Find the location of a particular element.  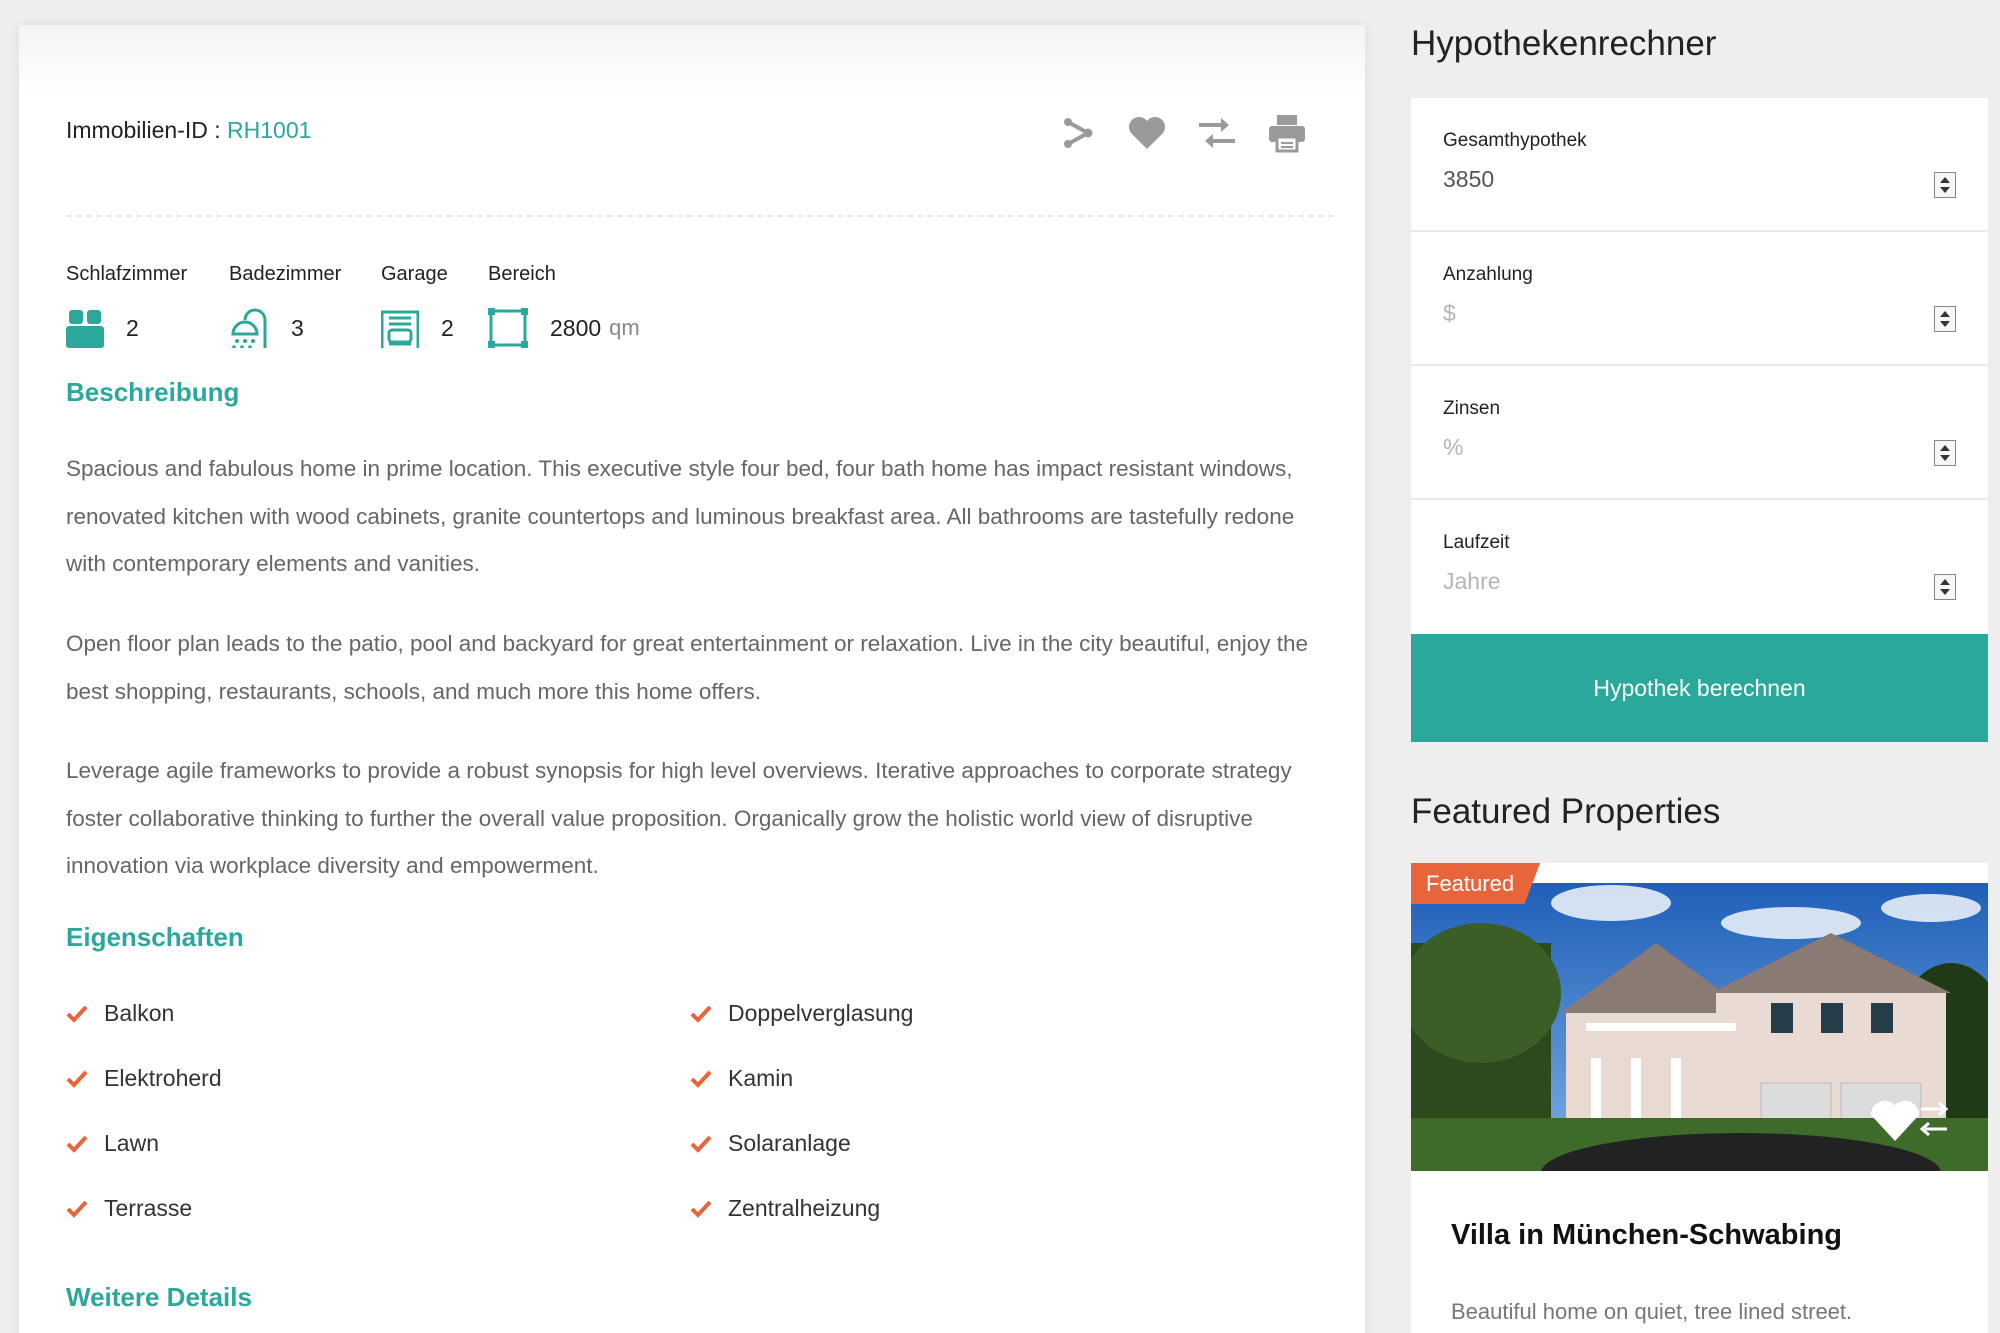

interest-input is located at coordinates (1683, 447).